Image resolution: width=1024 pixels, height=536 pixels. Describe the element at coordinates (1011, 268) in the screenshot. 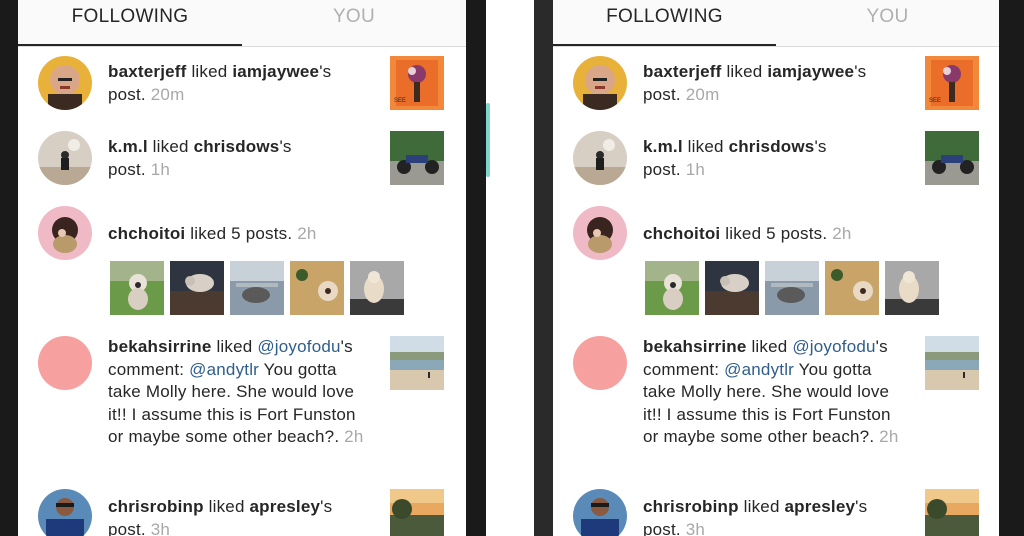

I see `right-phone-bezel-right` at that location.